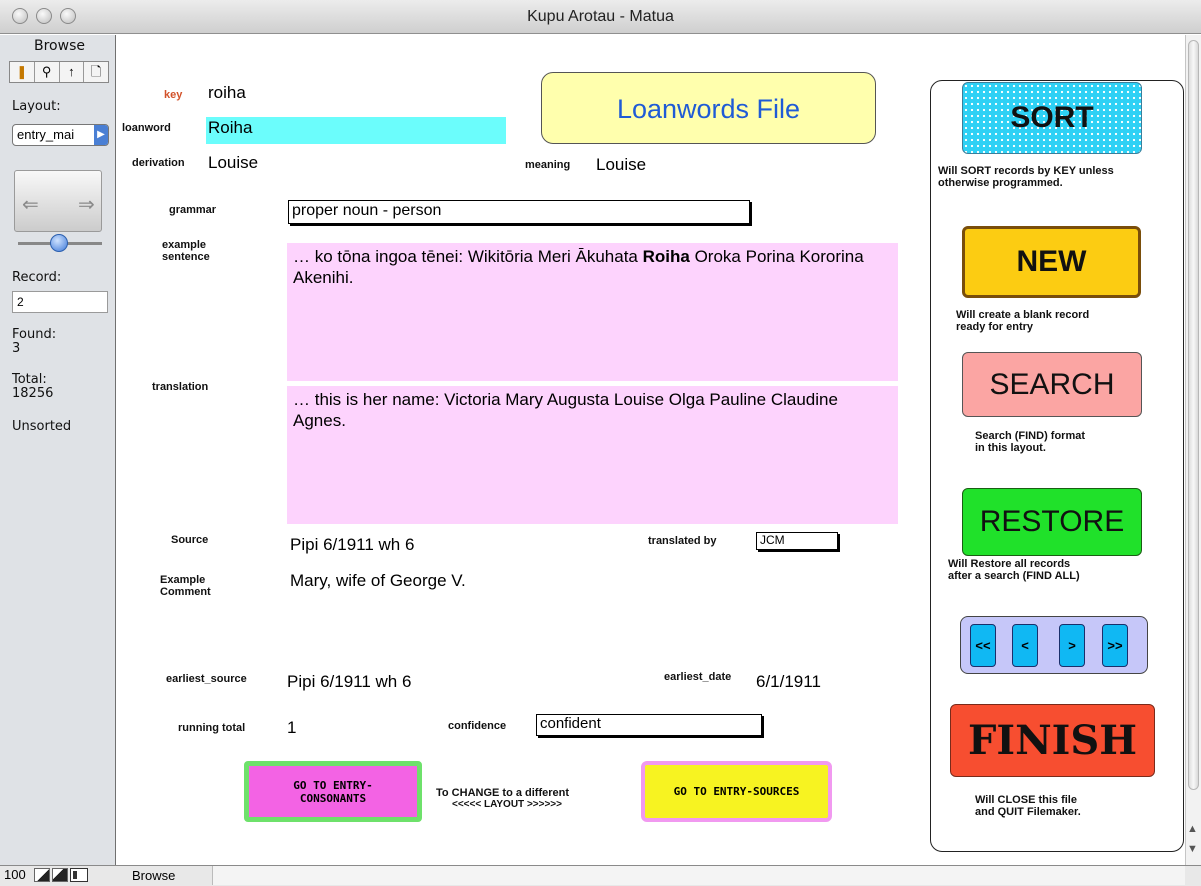 This screenshot has height=886, width=1201. Describe the element at coordinates (698, 875) in the screenshot. I see `horizontal-scrollbar` at that location.